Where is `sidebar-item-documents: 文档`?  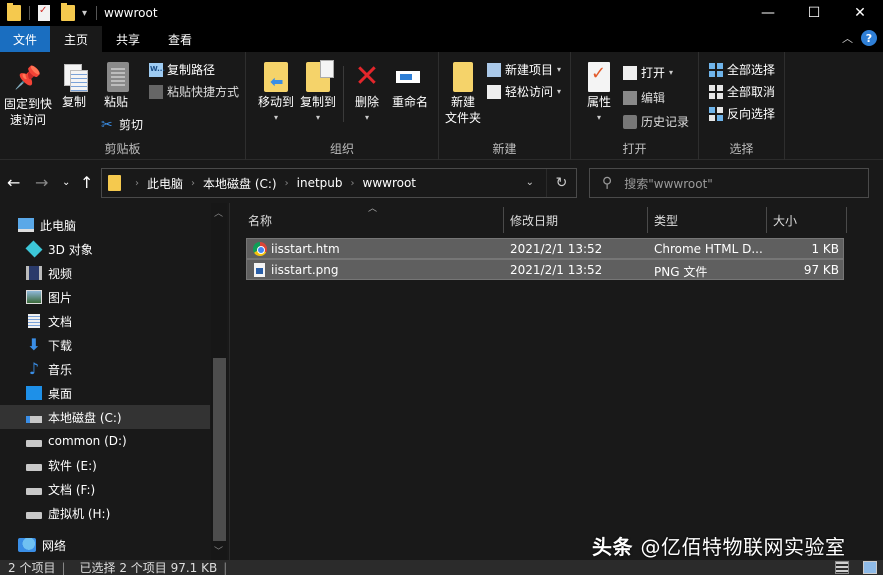 sidebar-item-documents: 文档 is located at coordinates (105, 321).